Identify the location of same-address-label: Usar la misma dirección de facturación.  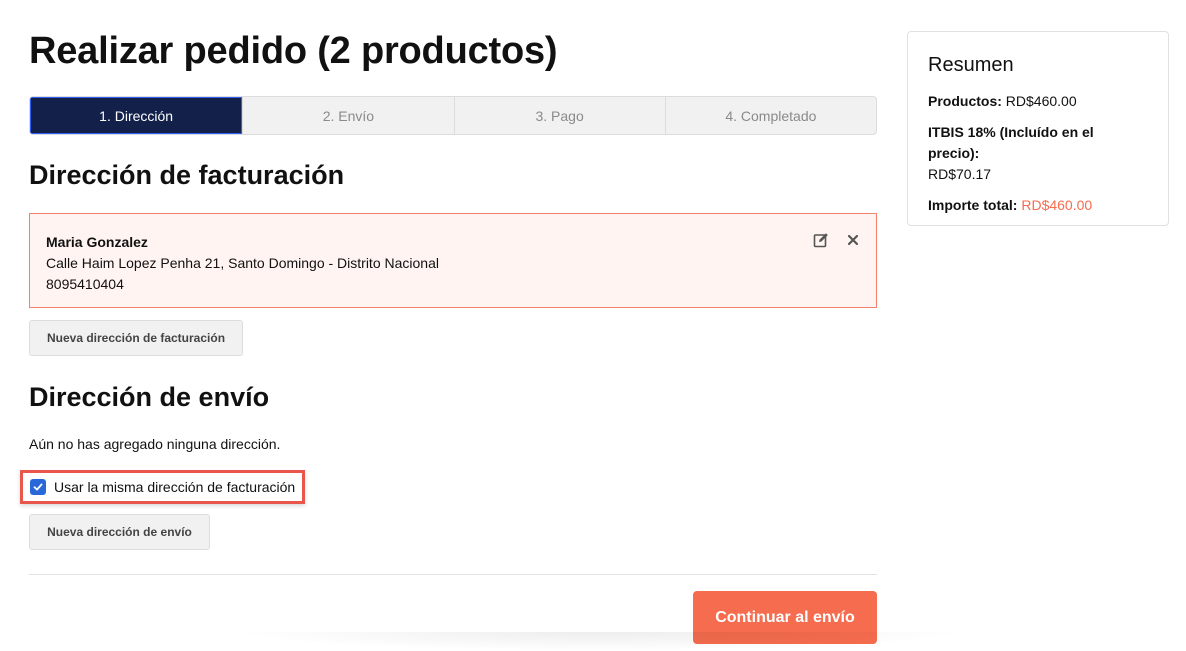
(174, 487).